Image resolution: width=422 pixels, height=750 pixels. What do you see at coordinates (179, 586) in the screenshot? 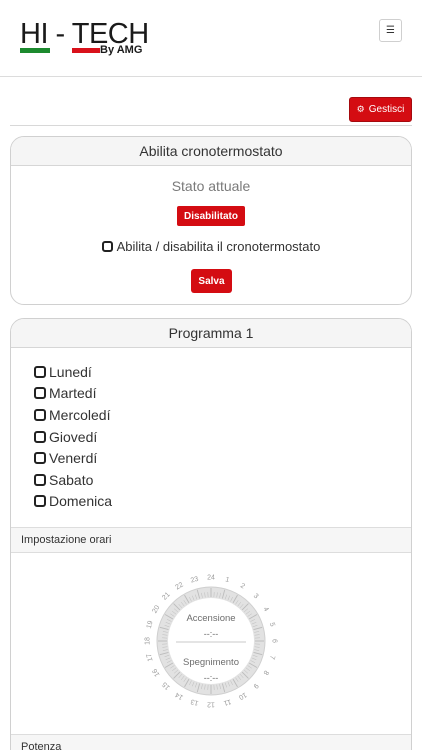
I see `dial-hour-label: 22` at bounding box center [179, 586].